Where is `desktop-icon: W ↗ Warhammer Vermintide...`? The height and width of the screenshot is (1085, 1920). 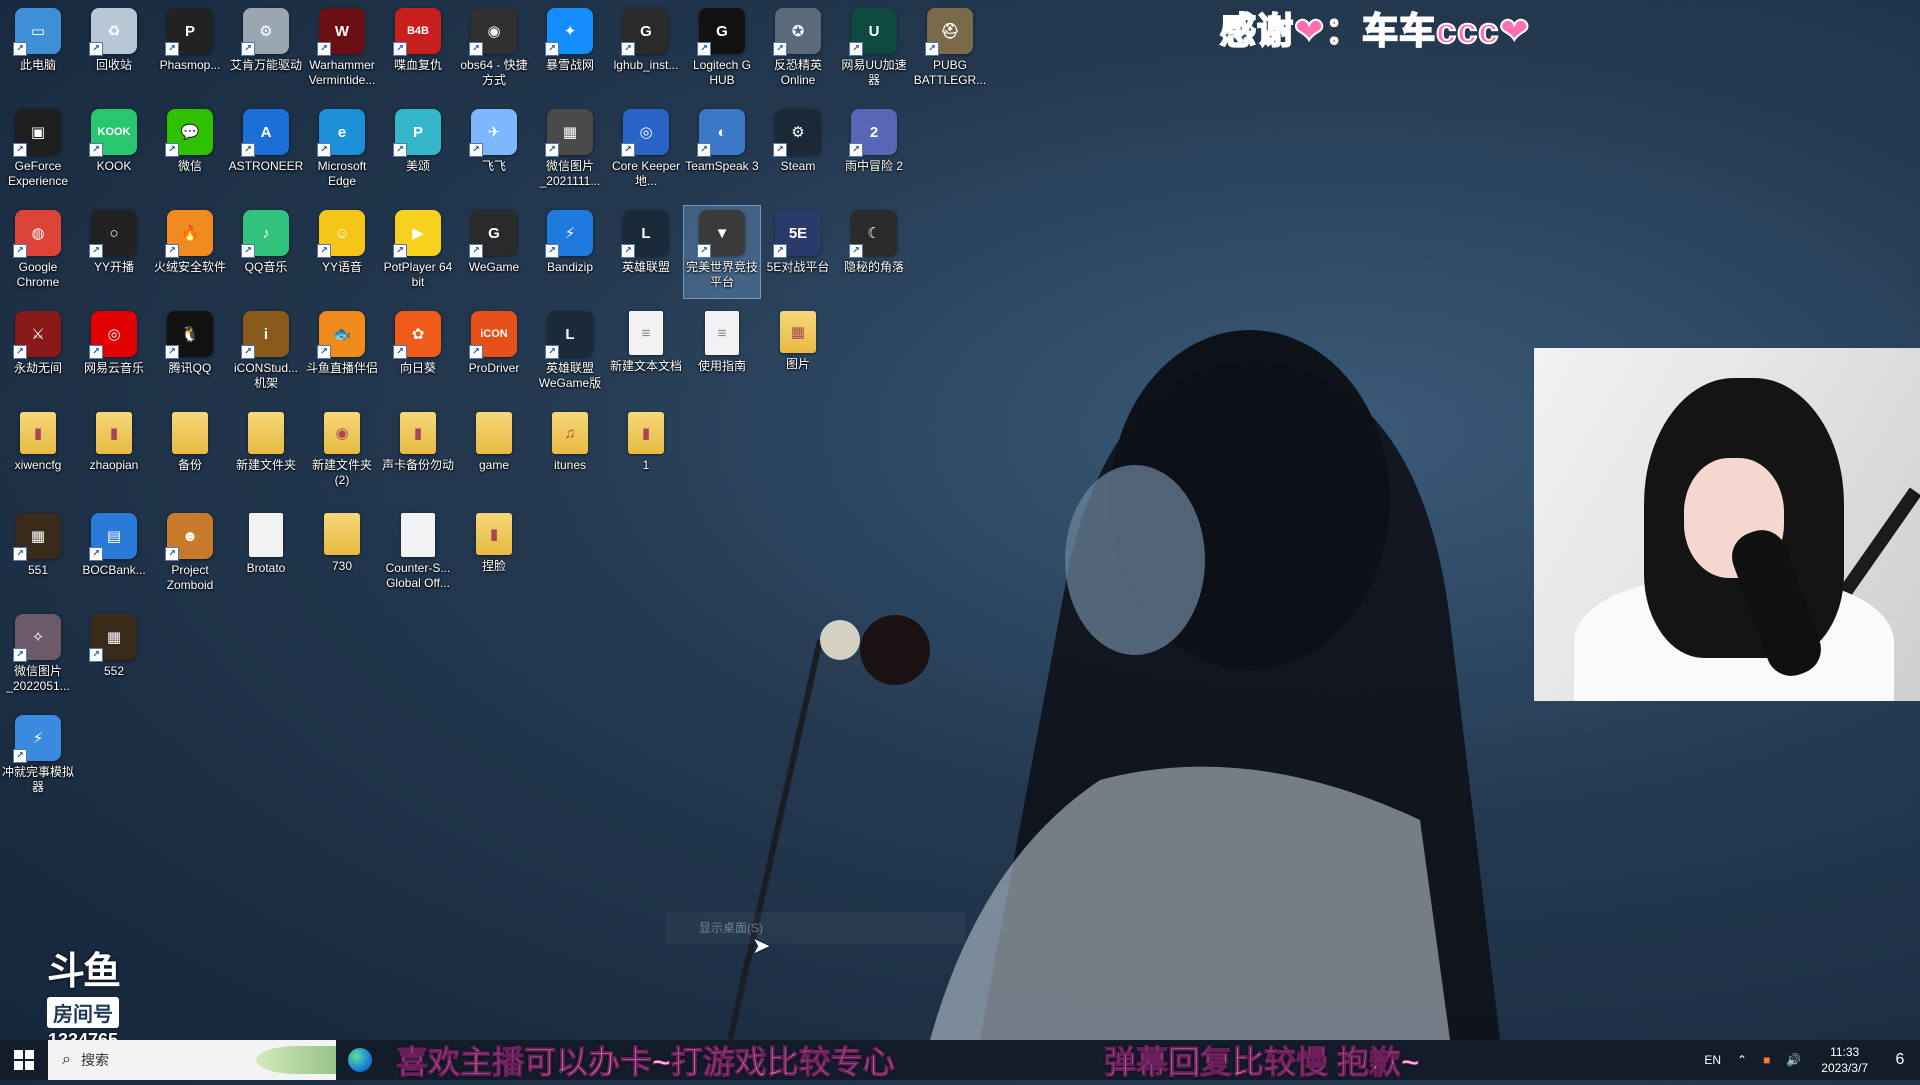 desktop-icon: W ↗ Warhammer Vermintide... is located at coordinates (342, 50).